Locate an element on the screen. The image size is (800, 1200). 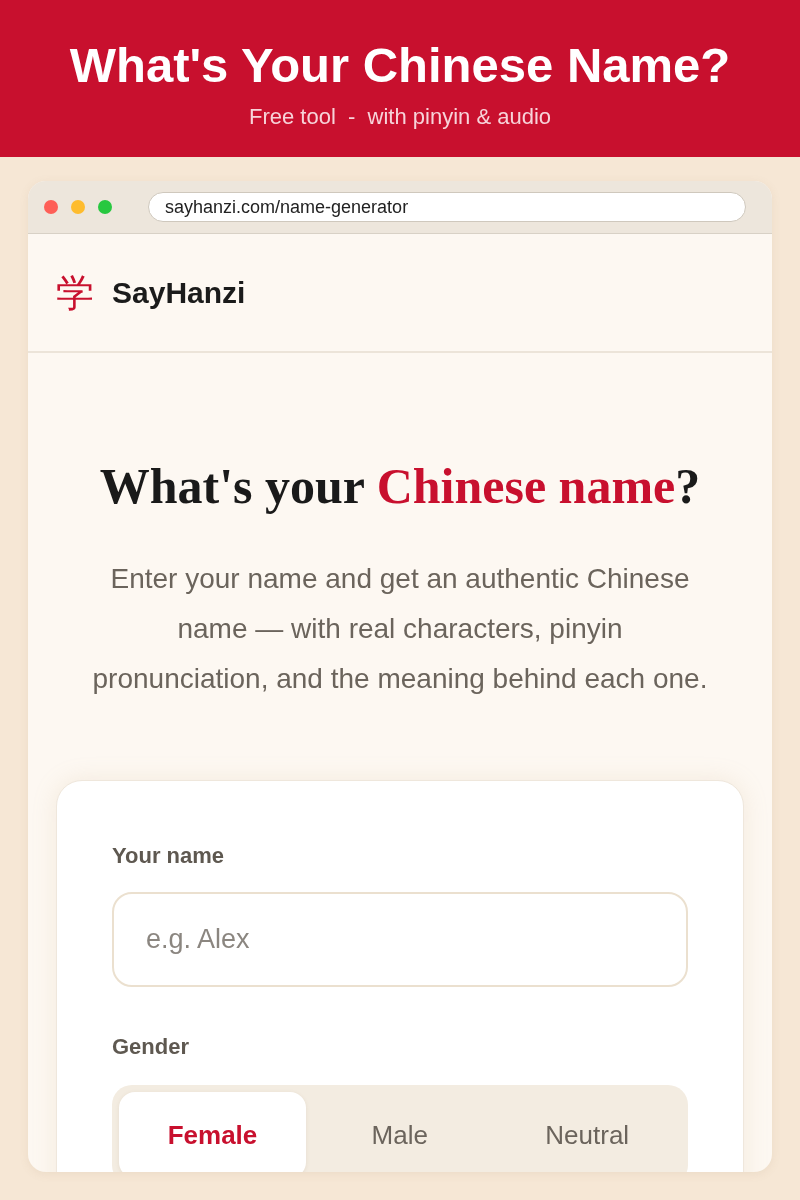
logo-mark: 学 is located at coordinates (75, 292).